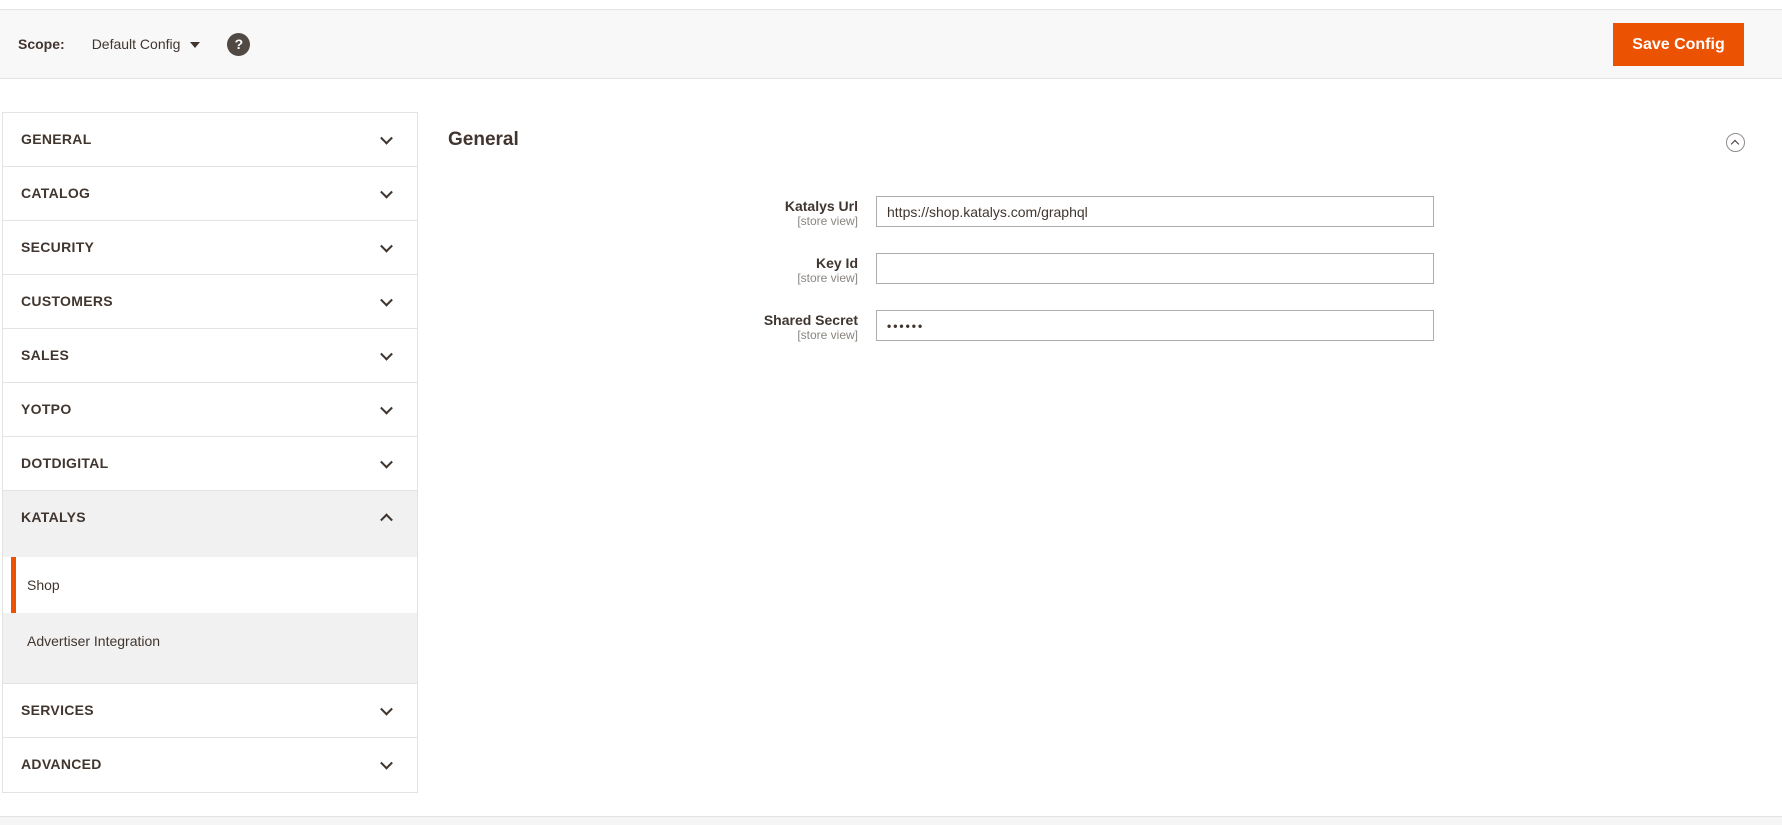 The width and height of the screenshot is (1782, 825). What do you see at coordinates (891, 44) in the screenshot?
I see `scope-toolbar: Scope: Default Config ? Save Config` at bounding box center [891, 44].